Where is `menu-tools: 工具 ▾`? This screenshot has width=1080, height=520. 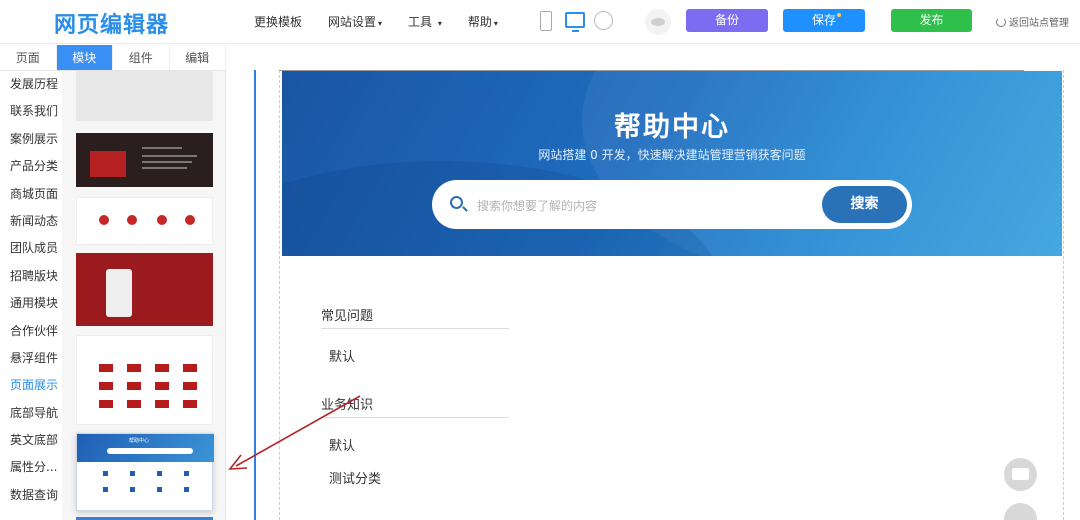 menu-tools: 工具 ▾ is located at coordinates (425, 21).